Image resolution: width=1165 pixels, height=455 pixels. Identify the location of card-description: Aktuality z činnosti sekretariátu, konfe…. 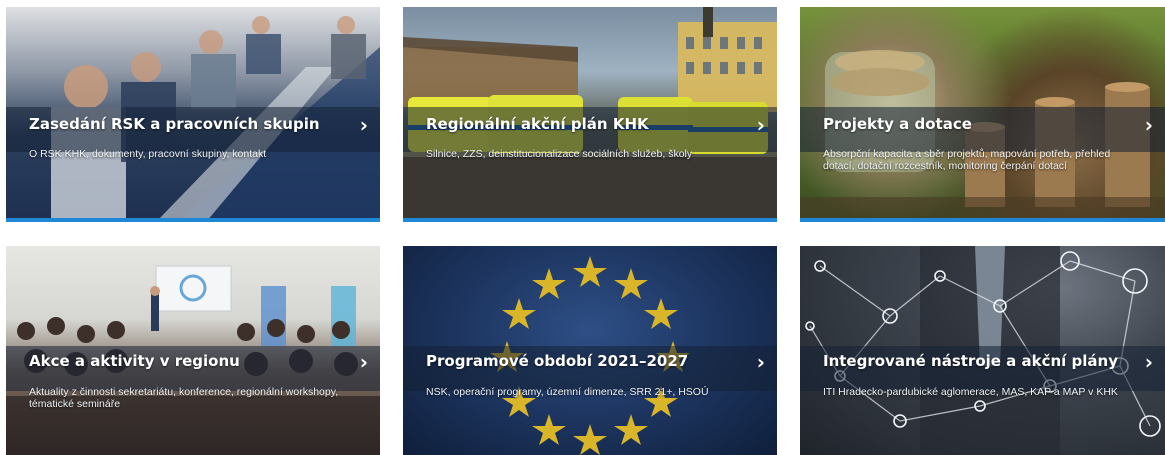
(184, 398).